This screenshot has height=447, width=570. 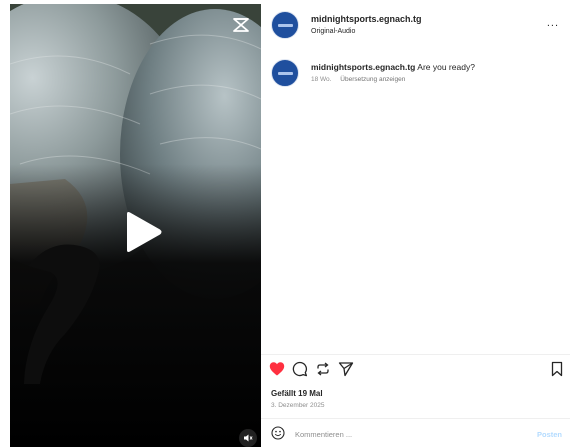 What do you see at coordinates (395, 434) in the screenshot?
I see `comment-input` at bounding box center [395, 434].